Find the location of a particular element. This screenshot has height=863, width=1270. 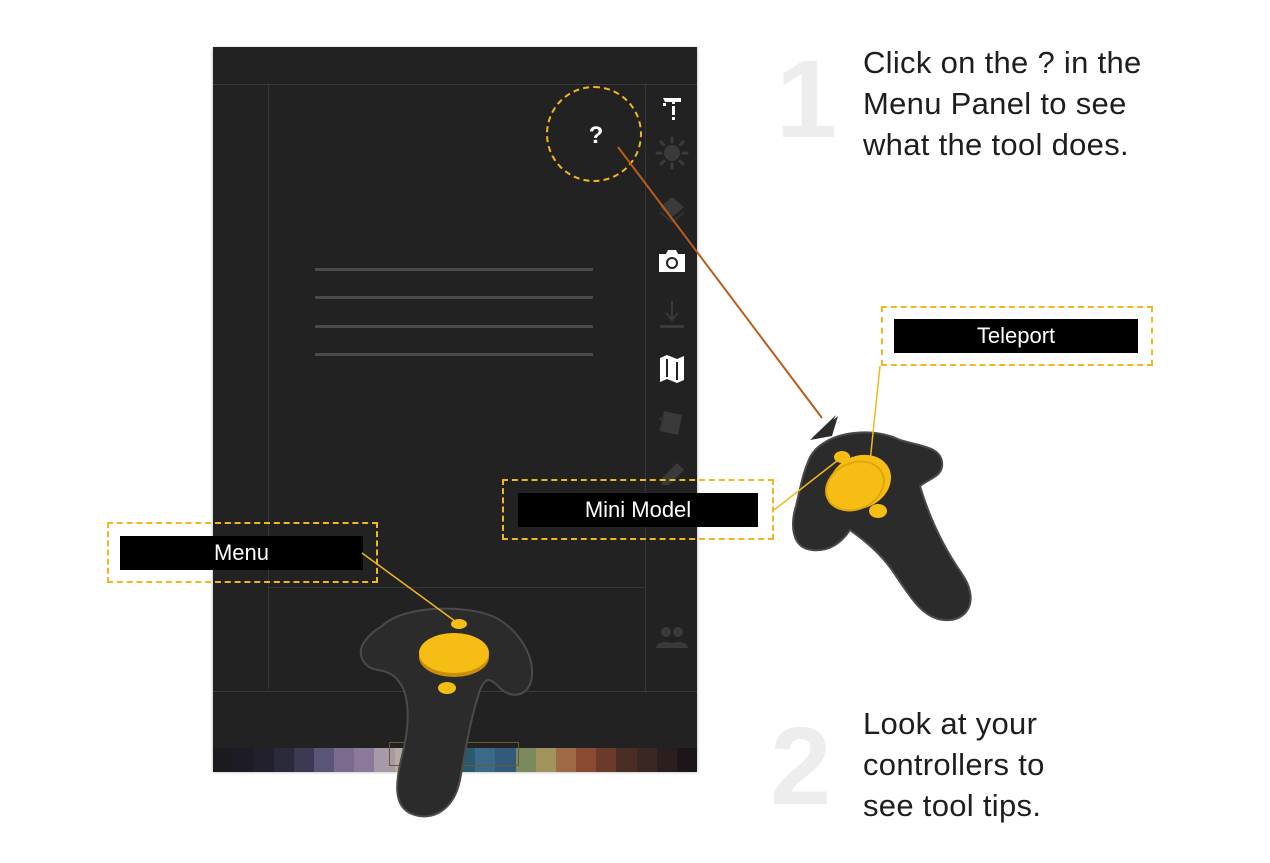

step-1-number: 1 is located at coordinates (807, 99).